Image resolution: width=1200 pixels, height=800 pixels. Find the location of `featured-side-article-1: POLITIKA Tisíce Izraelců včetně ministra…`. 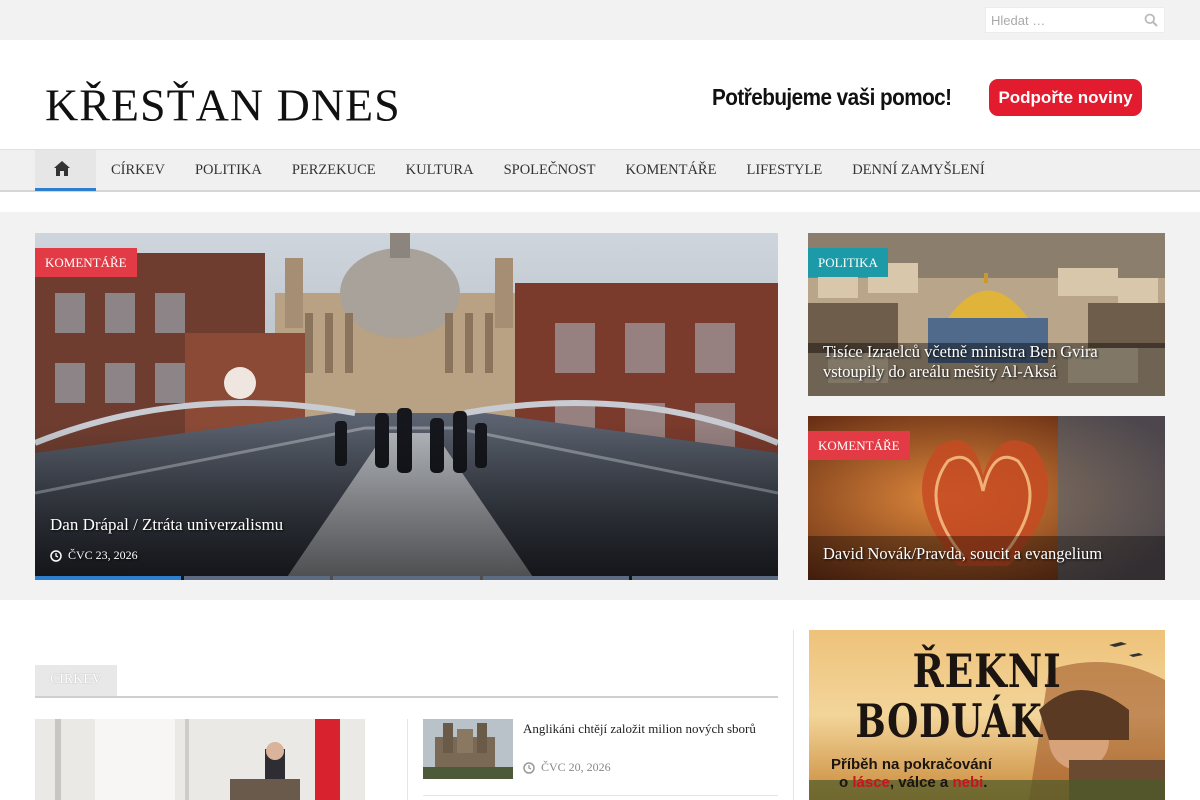

featured-side-article-1: POLITIKA Tisíce Izraelců včetně ministra… is located at coordinates (986, 314).